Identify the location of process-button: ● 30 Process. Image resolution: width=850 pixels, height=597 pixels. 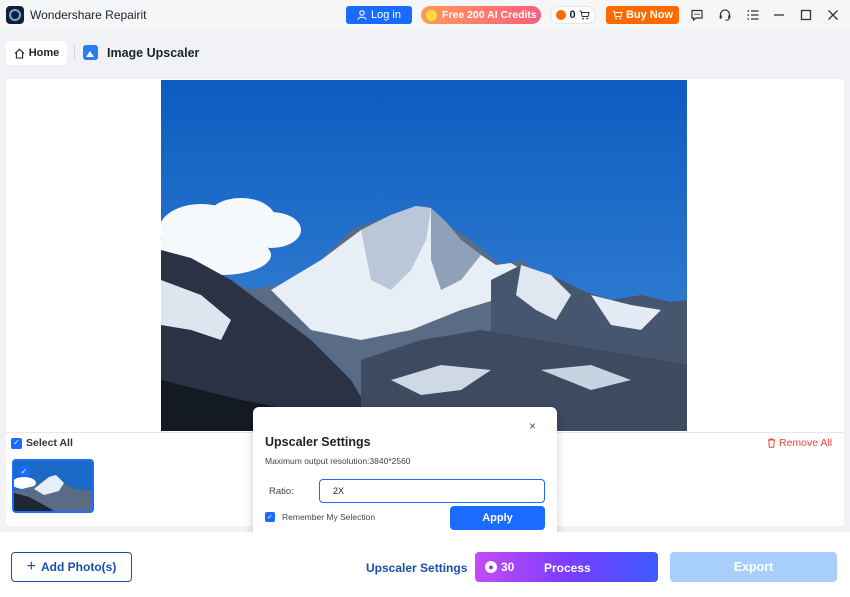
(566, 567).